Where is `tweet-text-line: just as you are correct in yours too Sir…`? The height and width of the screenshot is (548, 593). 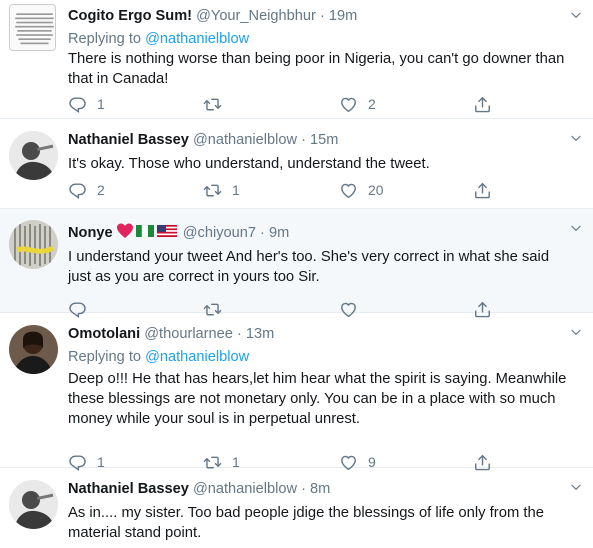 tweet-text-line: just as you are correct in yours too Sir… is located at coordinates (194, 277).